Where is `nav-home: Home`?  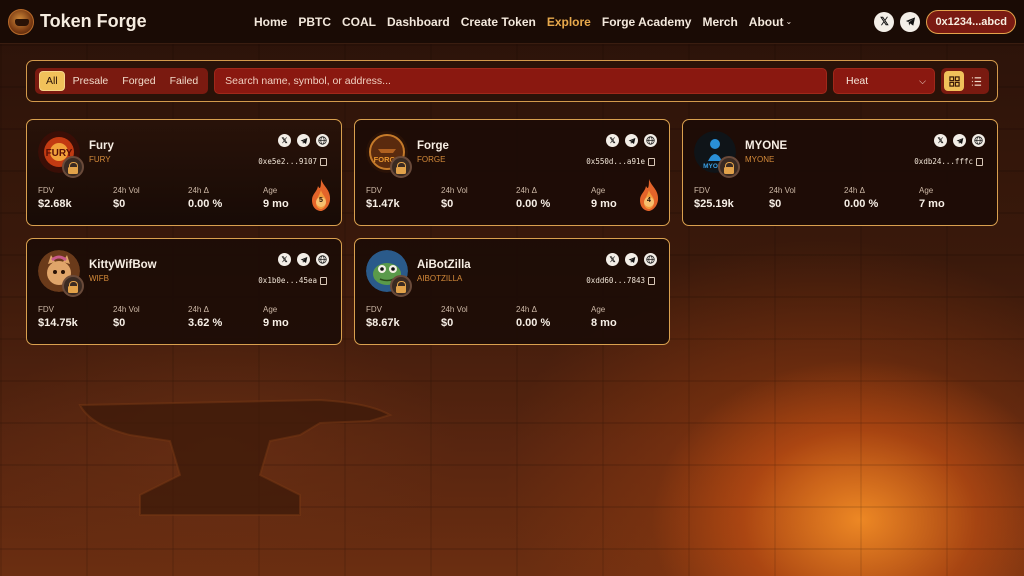 nav-home: Home is located at coordinates (270, 22).